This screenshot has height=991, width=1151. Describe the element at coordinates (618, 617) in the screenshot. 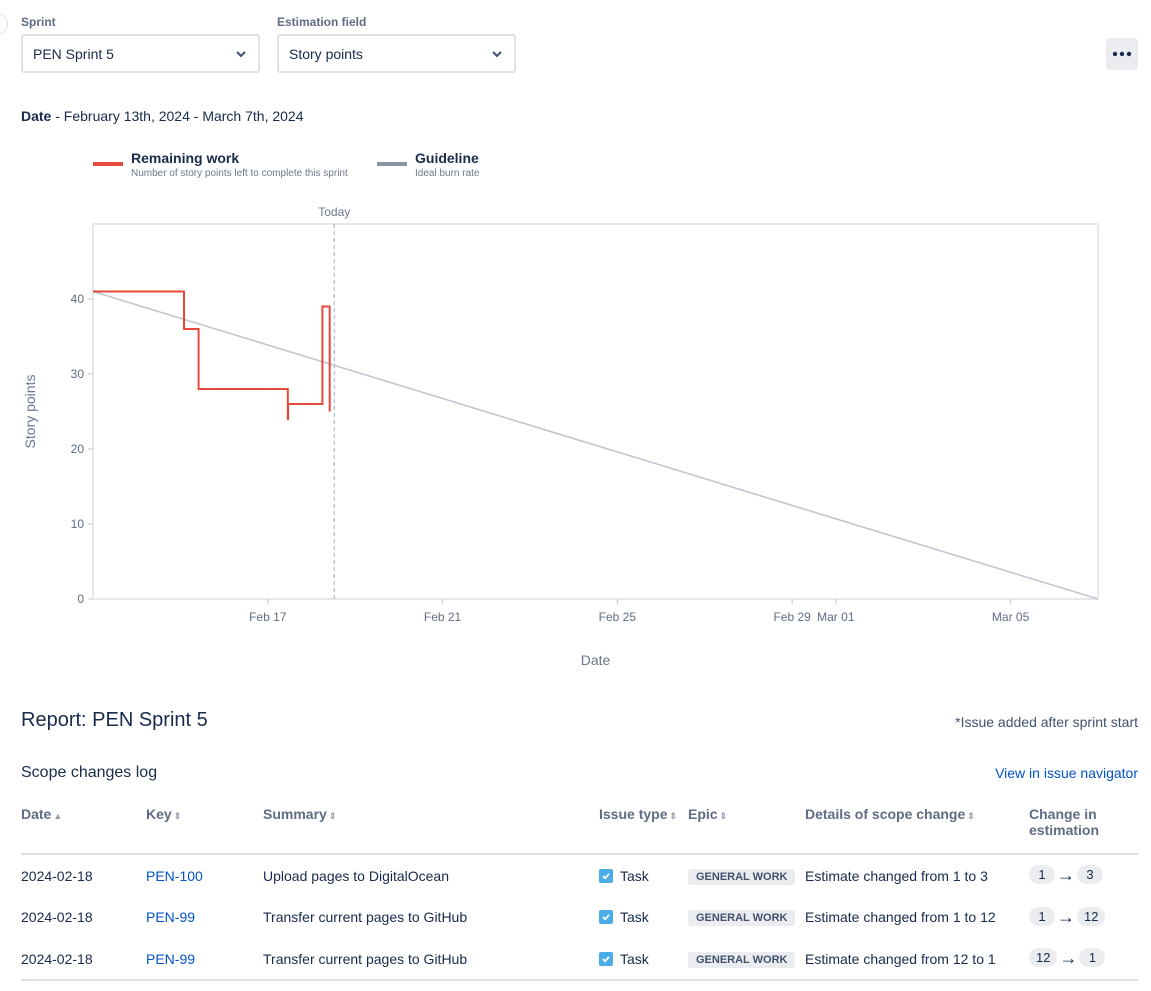

I see `x-tick-label: Feb 25` at that location.